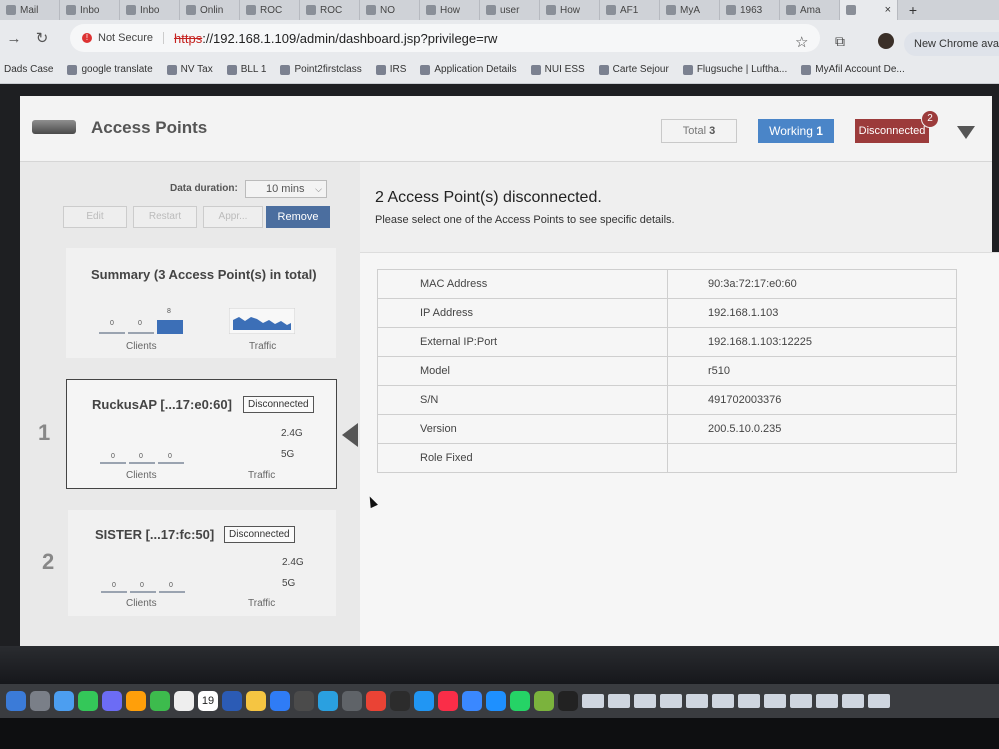 Image resolution: width=999 pixels, height=749 pixels. Describe the element at coordinates (398, 69) in the screenshot. I see `bookmark-label: IRS` at that location.